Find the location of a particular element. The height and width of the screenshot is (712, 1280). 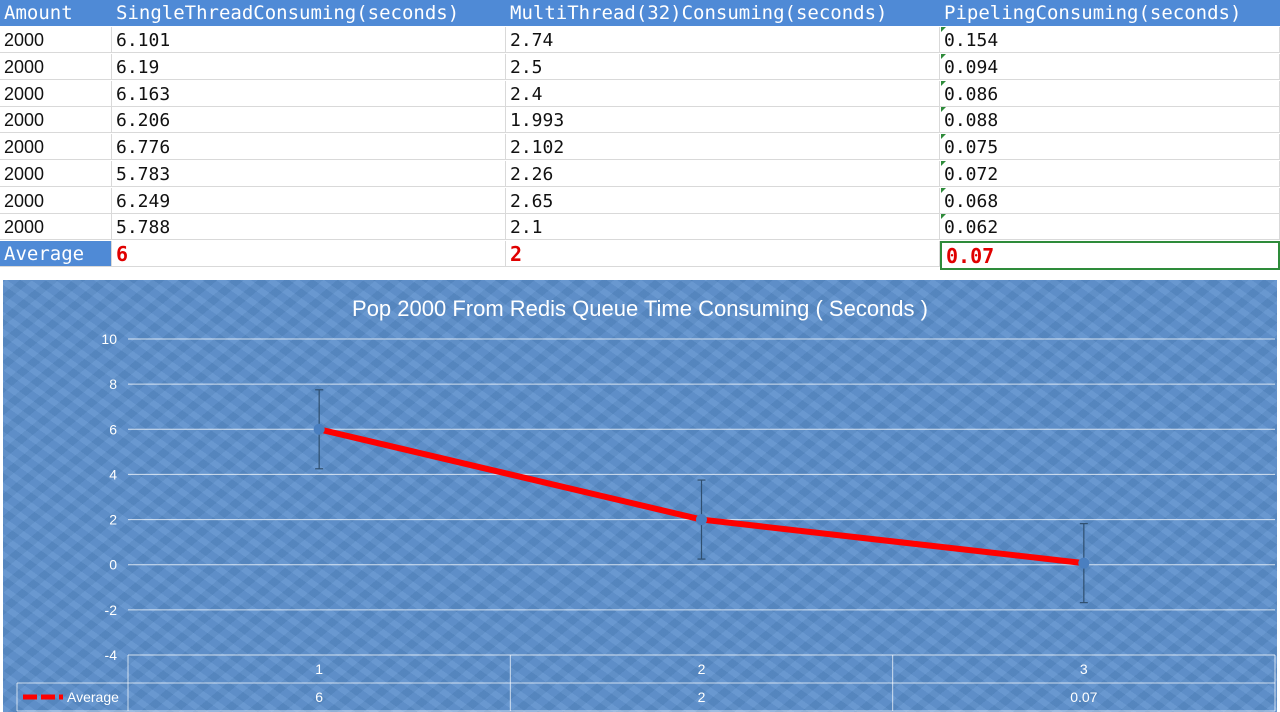

cell-pipeline: 0.088 is located at coordinates (1110, 120).